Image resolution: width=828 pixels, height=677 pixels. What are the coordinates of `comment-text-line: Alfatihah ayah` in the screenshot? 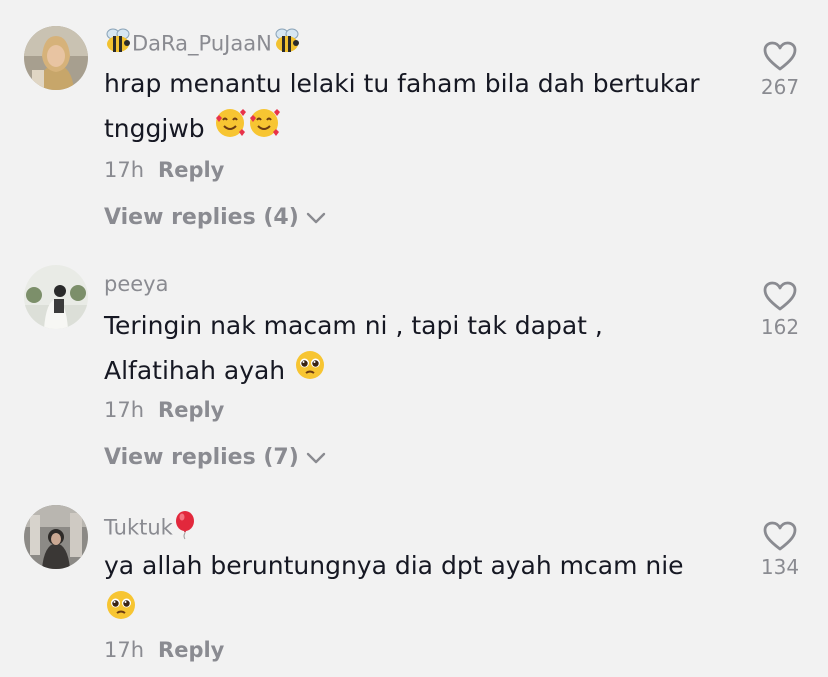 It's located at (424, 372).